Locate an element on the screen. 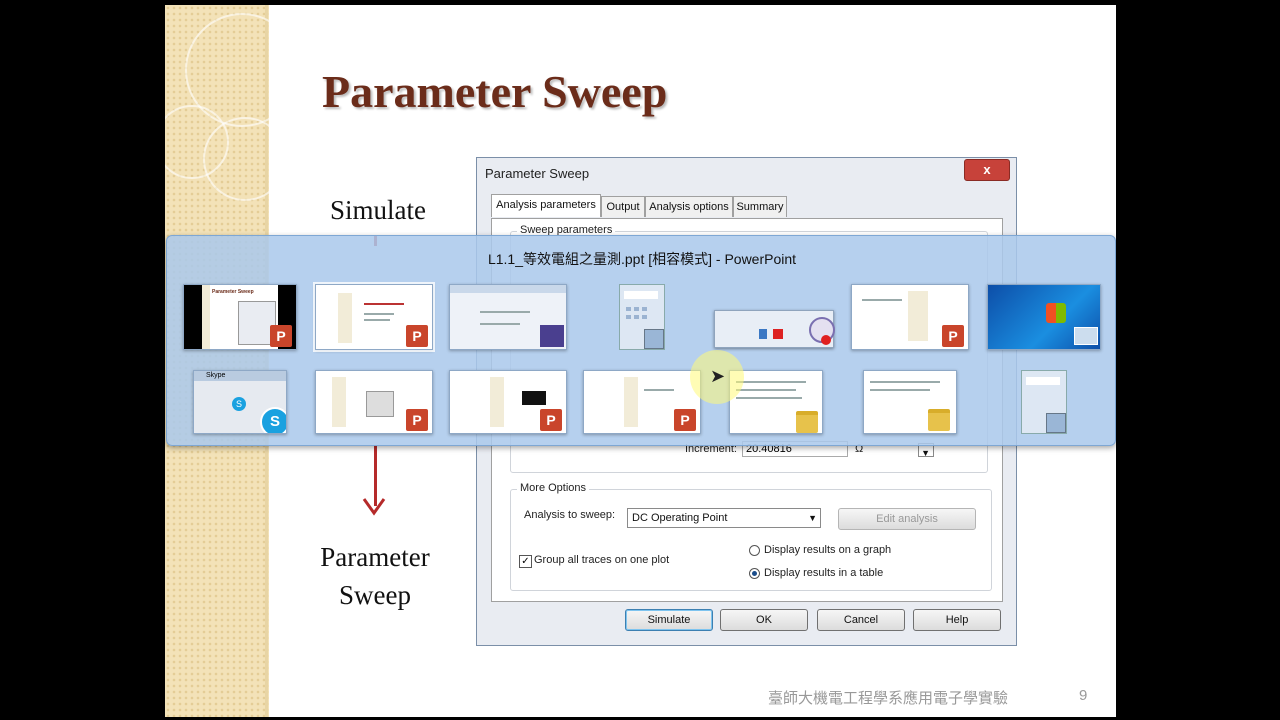  thumbnail-slide: Parameter Sweep is located at coordinates (240, 317).